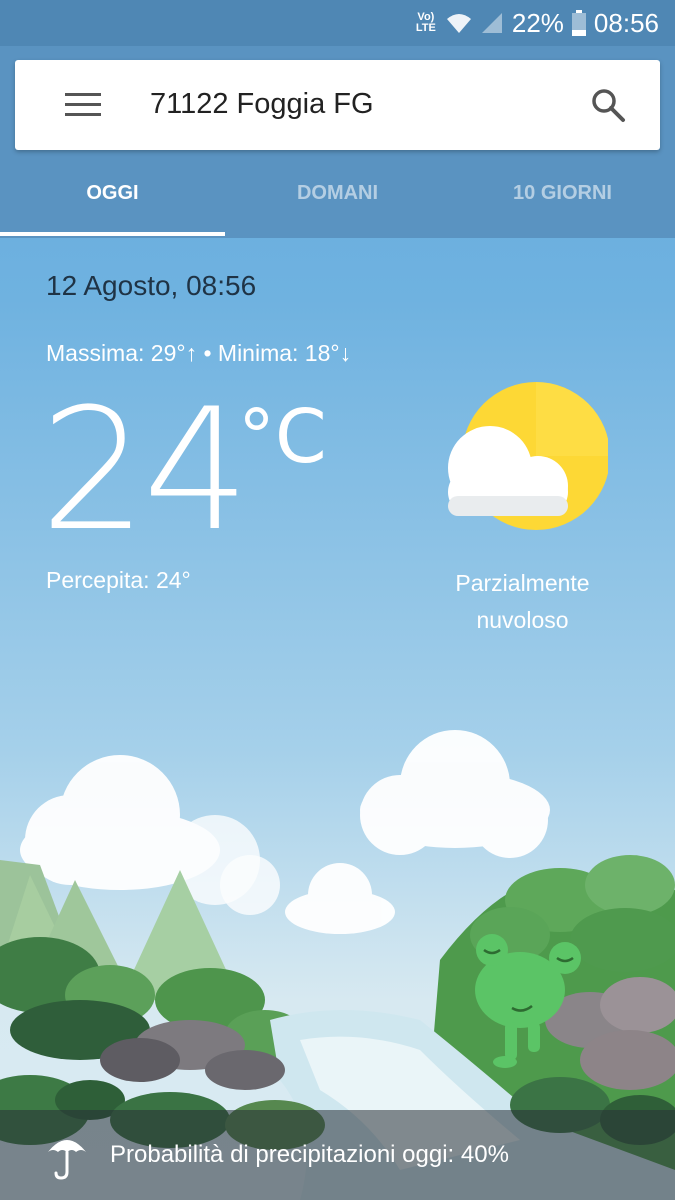 This screenshot has width=675, height=1200. Describe the element at coordinates (528, 456) in the screenshot. I see `partly-cloudy-icon` at that location.